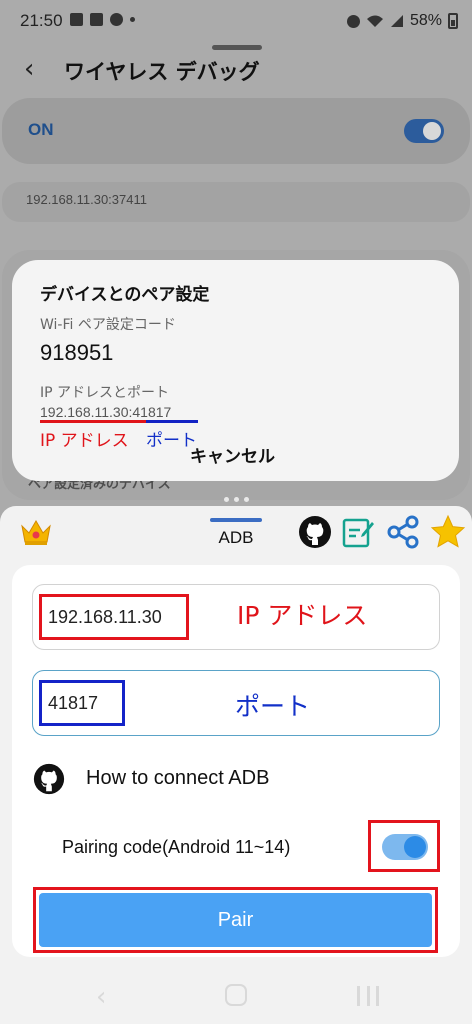 This screenshot has height=1024, width=472. Describe the element at coordinates (374, 21) in the screenshot. I see `wifi-icon` at that location.